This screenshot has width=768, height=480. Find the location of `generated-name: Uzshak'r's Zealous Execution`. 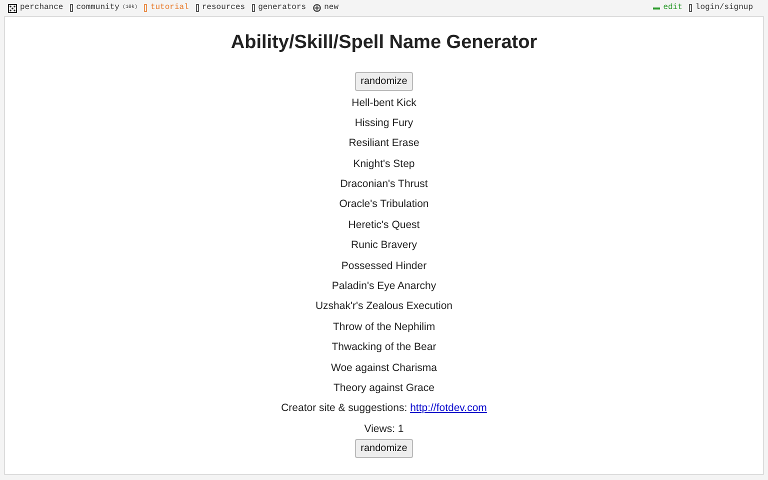

generated-name: Uzshak'r's Zealous Execution is located at coordinates (384, 306).